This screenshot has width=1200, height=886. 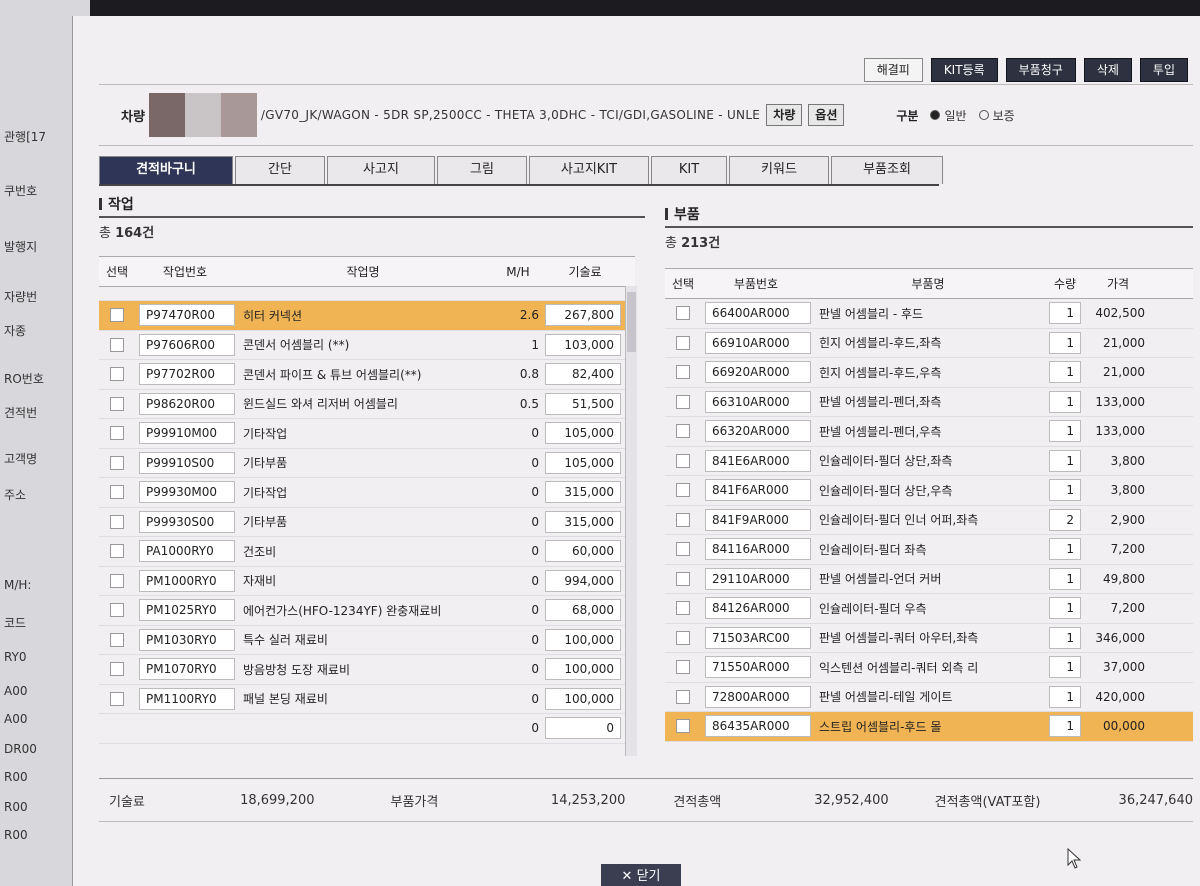 What do you see at coordinates (367, 345) in the screenshot?
I see `work-table-row: P97606R00 콘덴서 어셈블리 (**) 1 103,000` at bounding box center [367, 345].